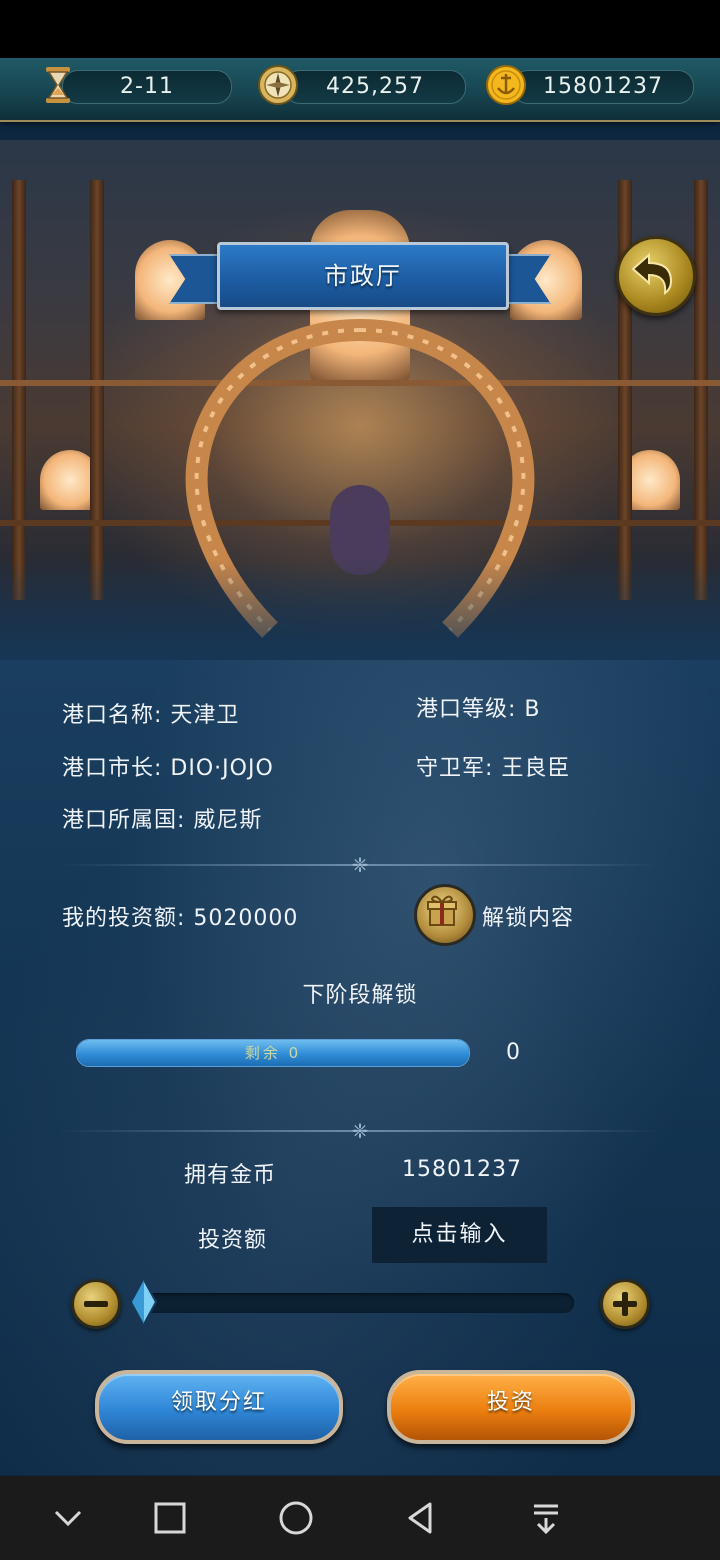  Describe the element at coordinates (420, 1518) in the screenshot. I see `triangle-back-icon` at that location.